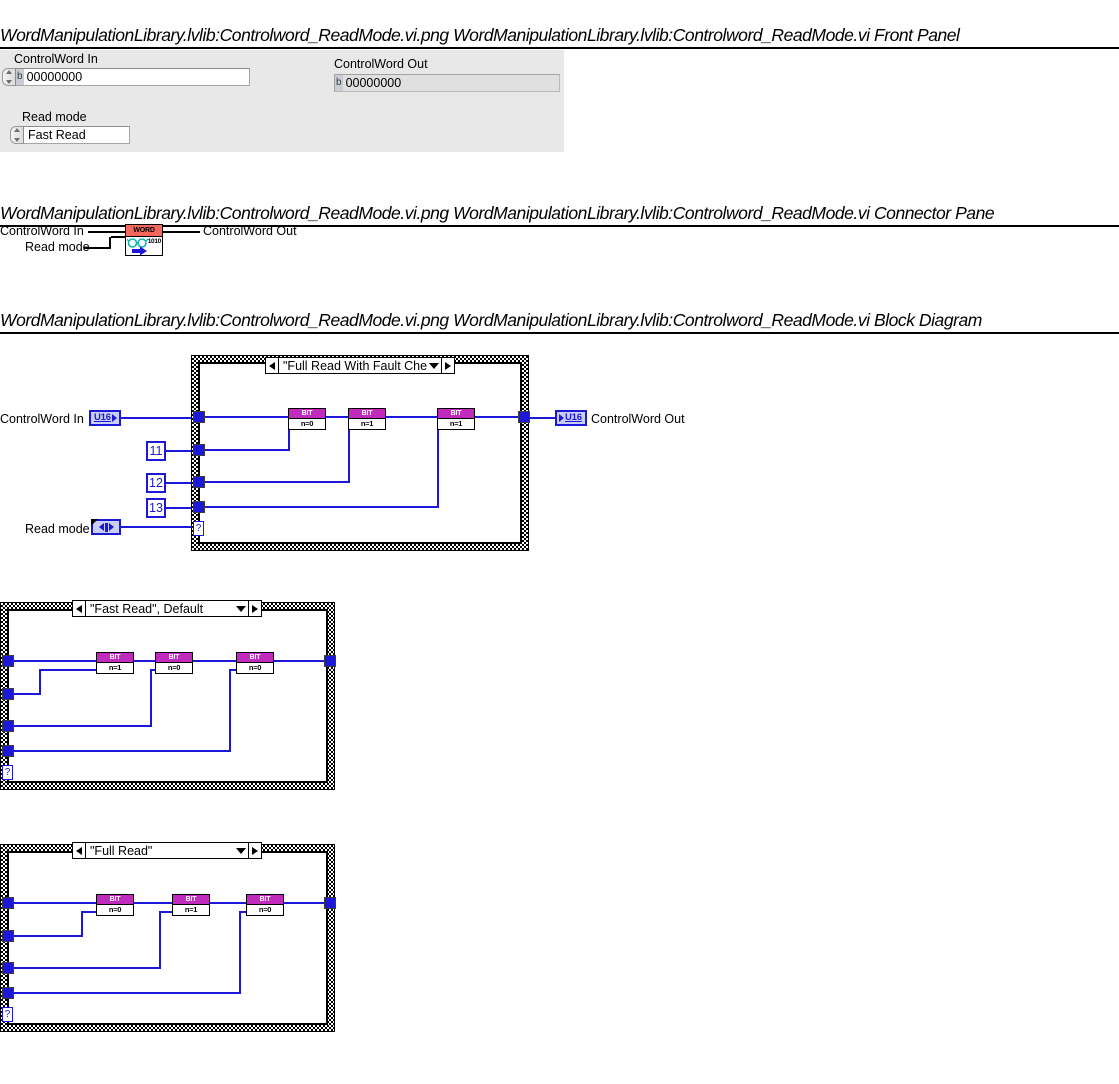 The image size is (1119, 1084). Describe the element at coordinates (151, 698) in the screenshot. I see `wire-2h` at that location.